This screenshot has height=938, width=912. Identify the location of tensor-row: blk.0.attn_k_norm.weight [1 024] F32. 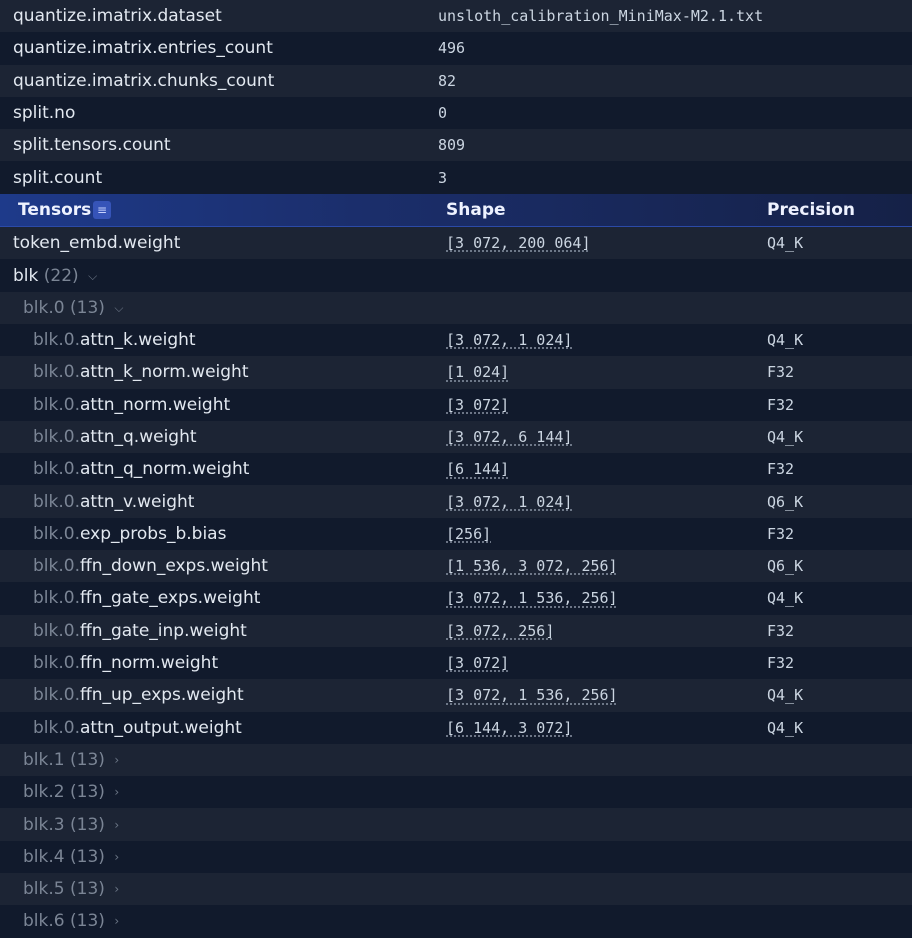
(456, 372).